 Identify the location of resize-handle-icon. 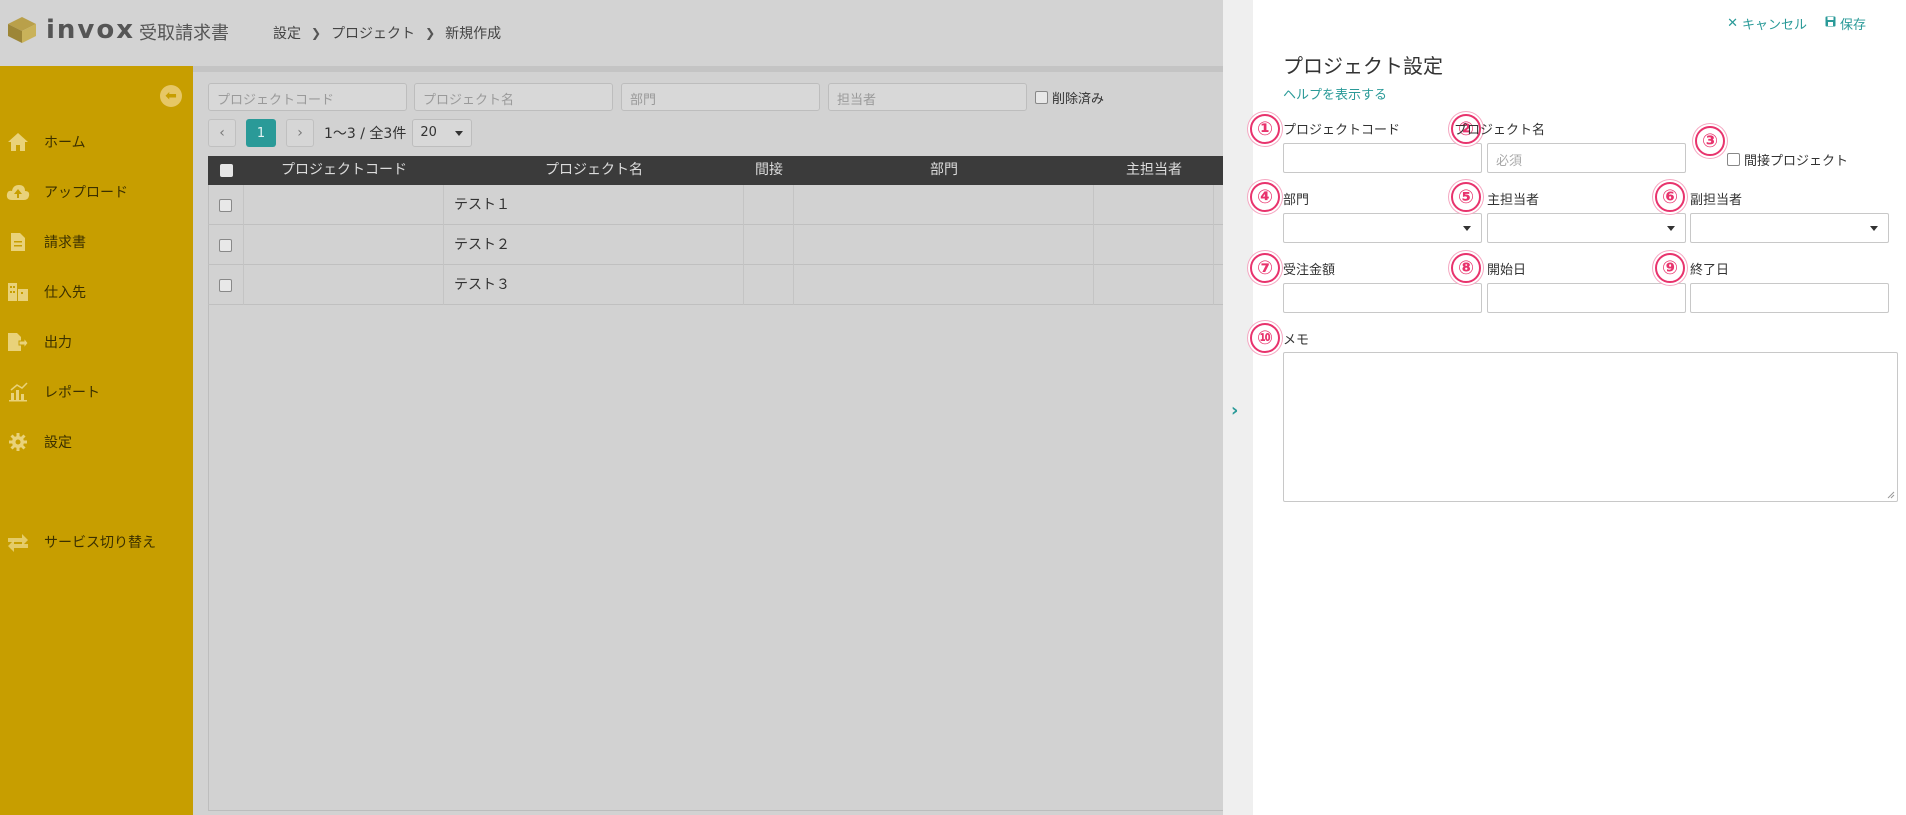
(1891, 495).